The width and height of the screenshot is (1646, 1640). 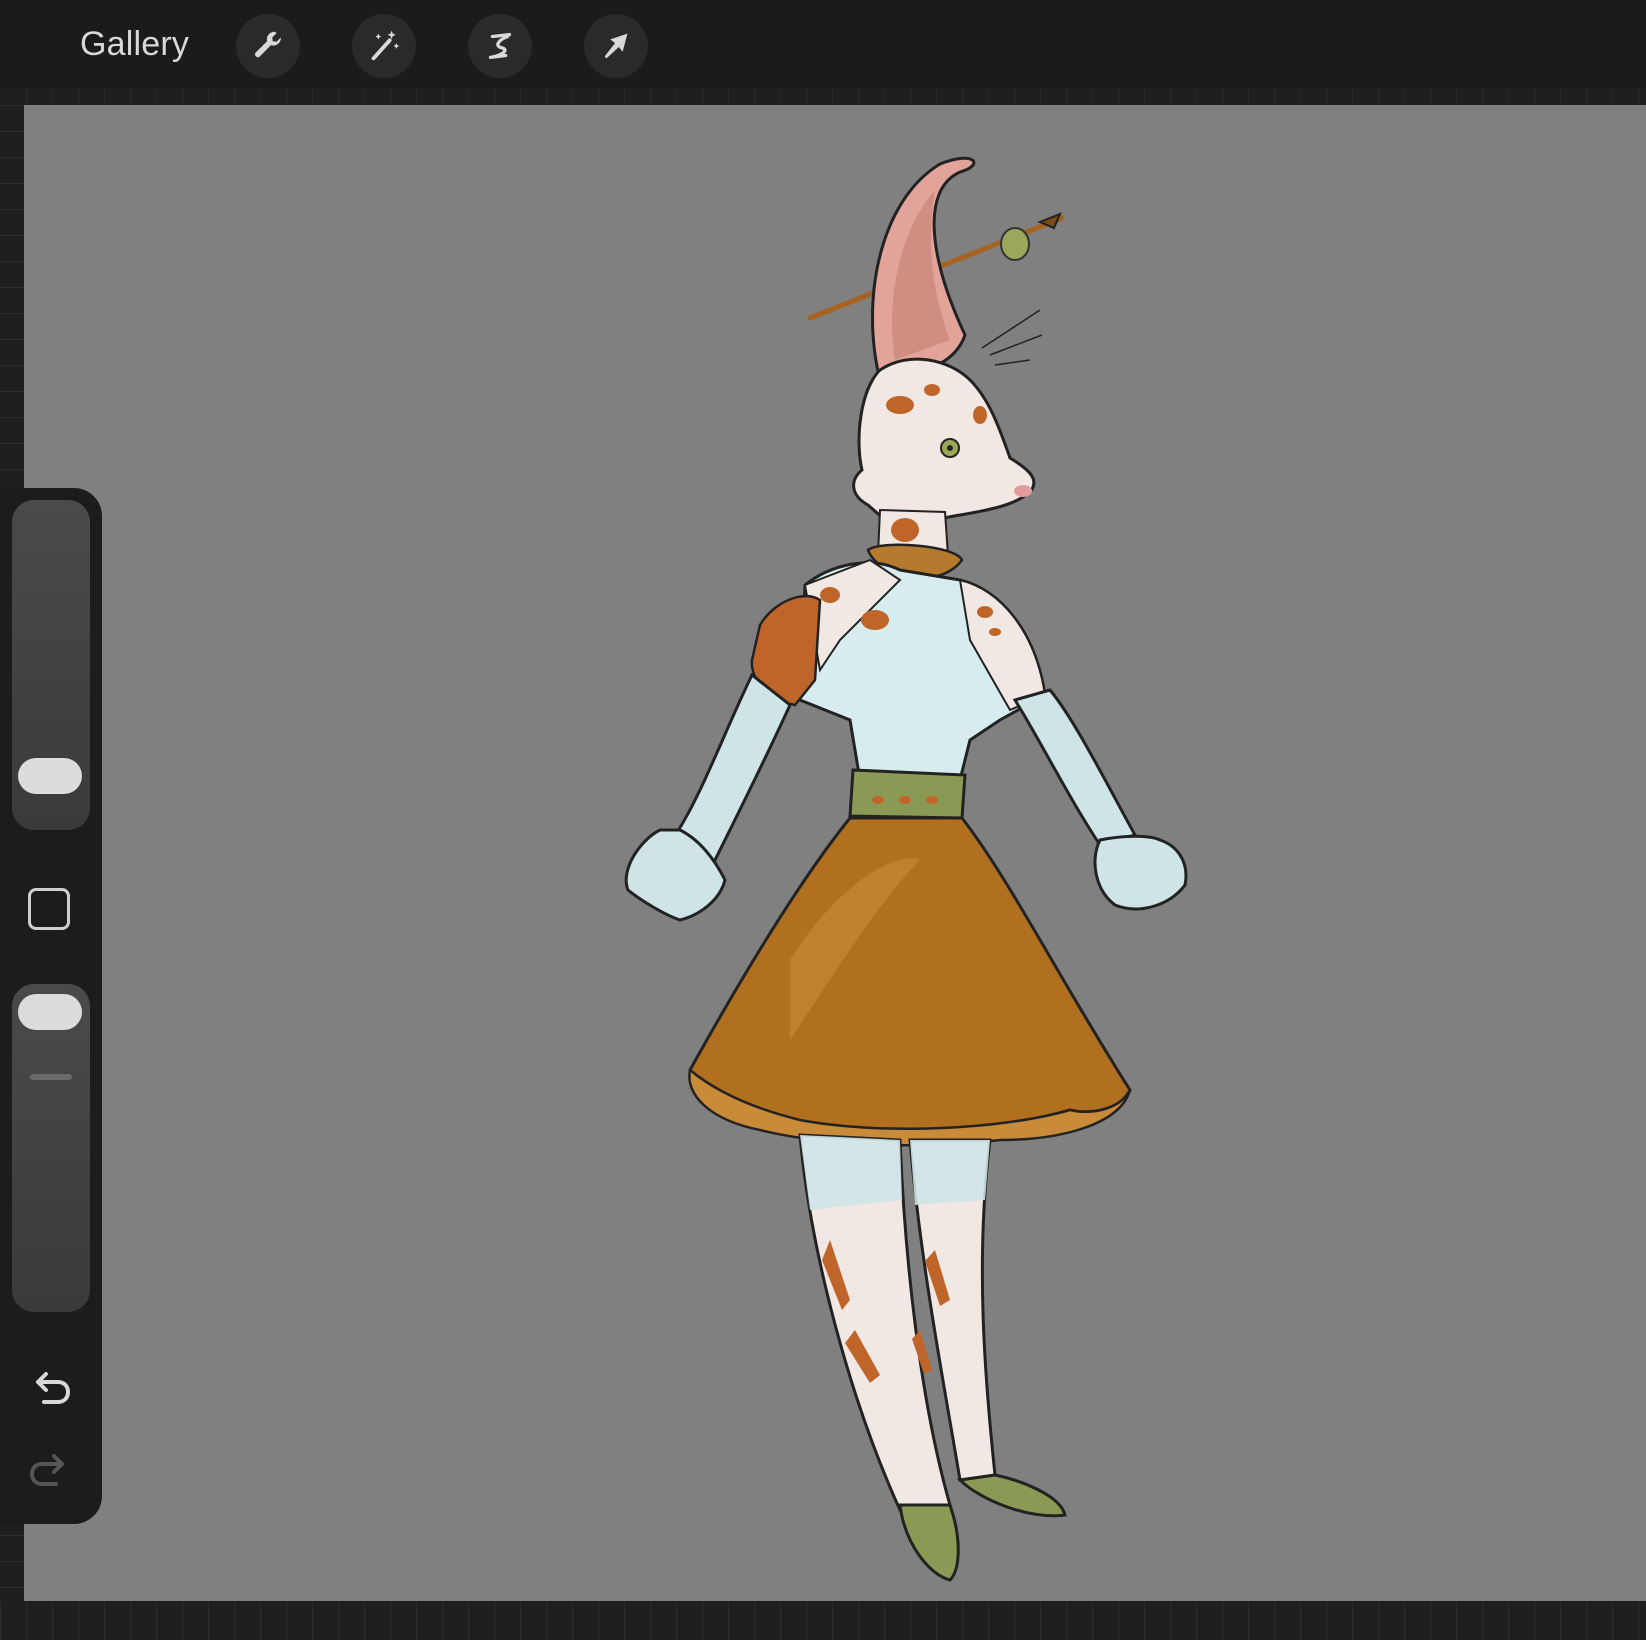 What do you see at coordinates (823, 44) in the screenshot?
I see `top-toolbar: Gallery` at bounding box center [823, 44].